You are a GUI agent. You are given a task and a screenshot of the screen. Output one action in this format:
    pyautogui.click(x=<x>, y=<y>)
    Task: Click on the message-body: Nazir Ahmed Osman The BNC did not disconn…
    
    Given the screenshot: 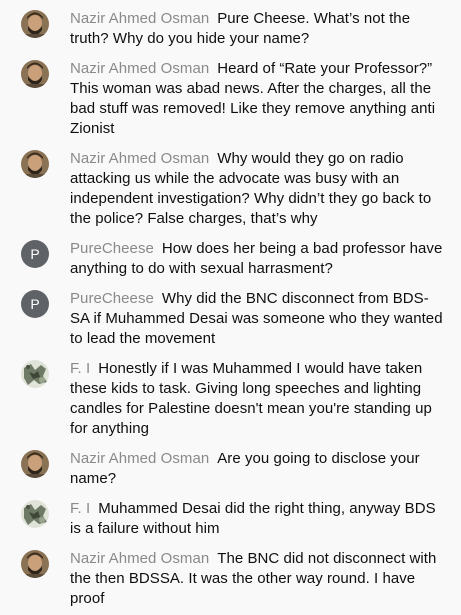 What is the action you would take?
    pyautogui.click(x=256, y=579)
    